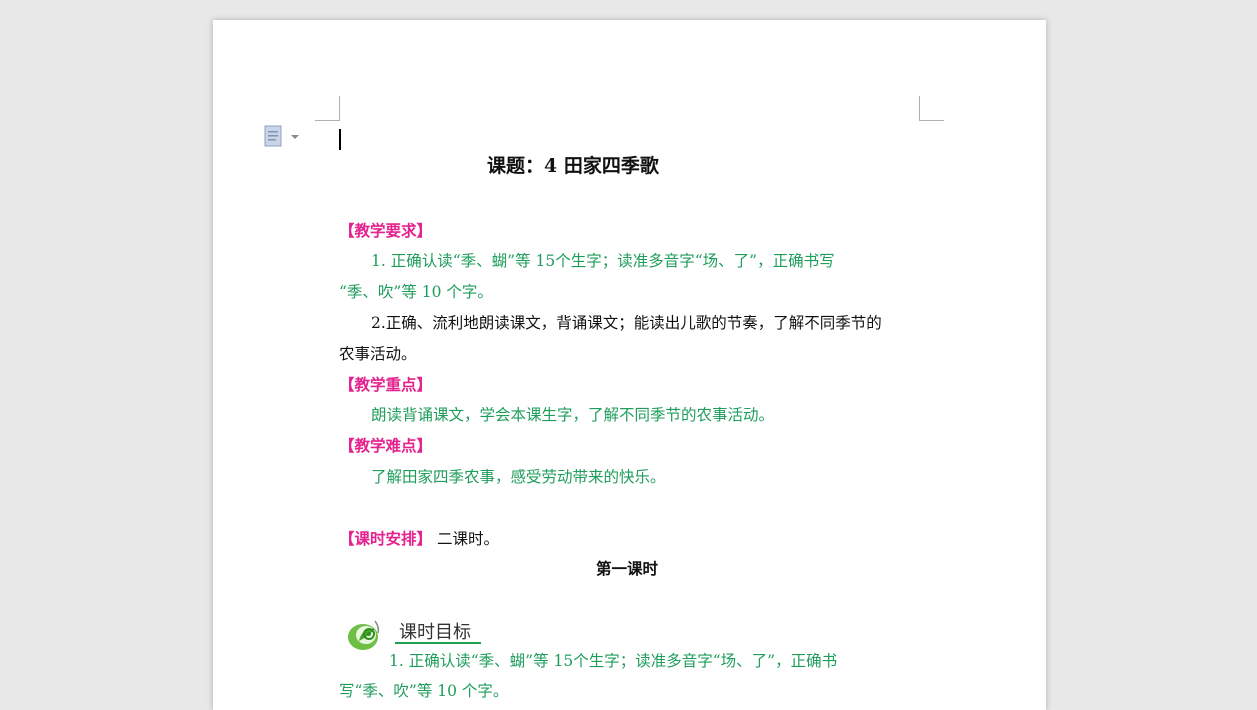  I want to click on requirement-2-line-1: 2.正确、流利地朗读课文，背诵课文；能读出儿歌的节奏，了解不同季节的, so click(626, 323).